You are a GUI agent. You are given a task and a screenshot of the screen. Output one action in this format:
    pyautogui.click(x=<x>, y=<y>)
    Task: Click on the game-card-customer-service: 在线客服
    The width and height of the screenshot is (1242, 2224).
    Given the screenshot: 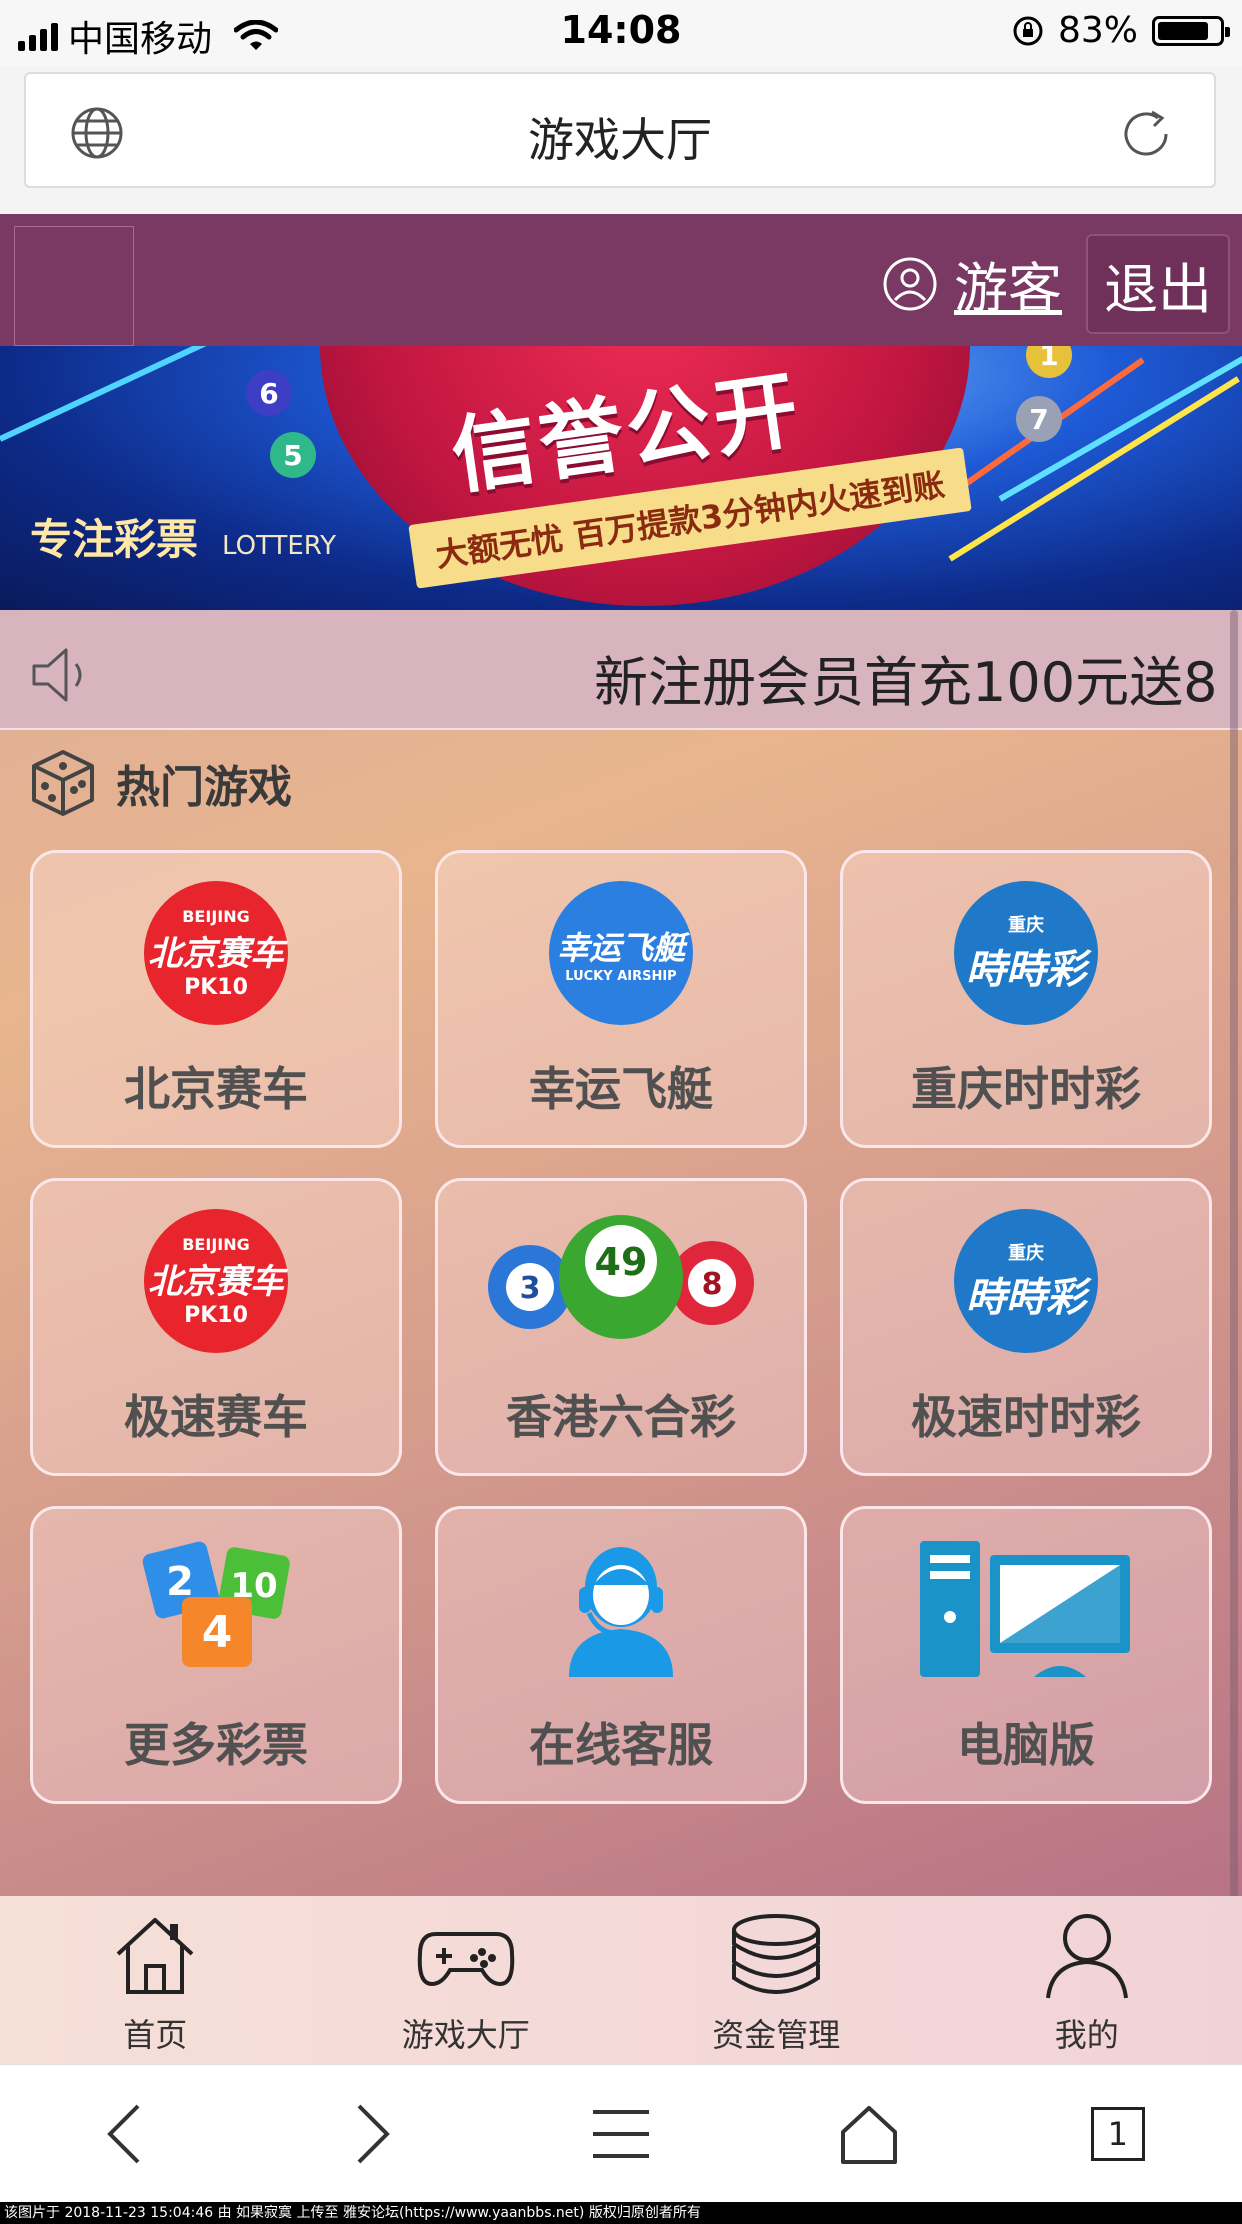 What is the action you would take?
    pyautogui.click(x=621, y=1655)
    